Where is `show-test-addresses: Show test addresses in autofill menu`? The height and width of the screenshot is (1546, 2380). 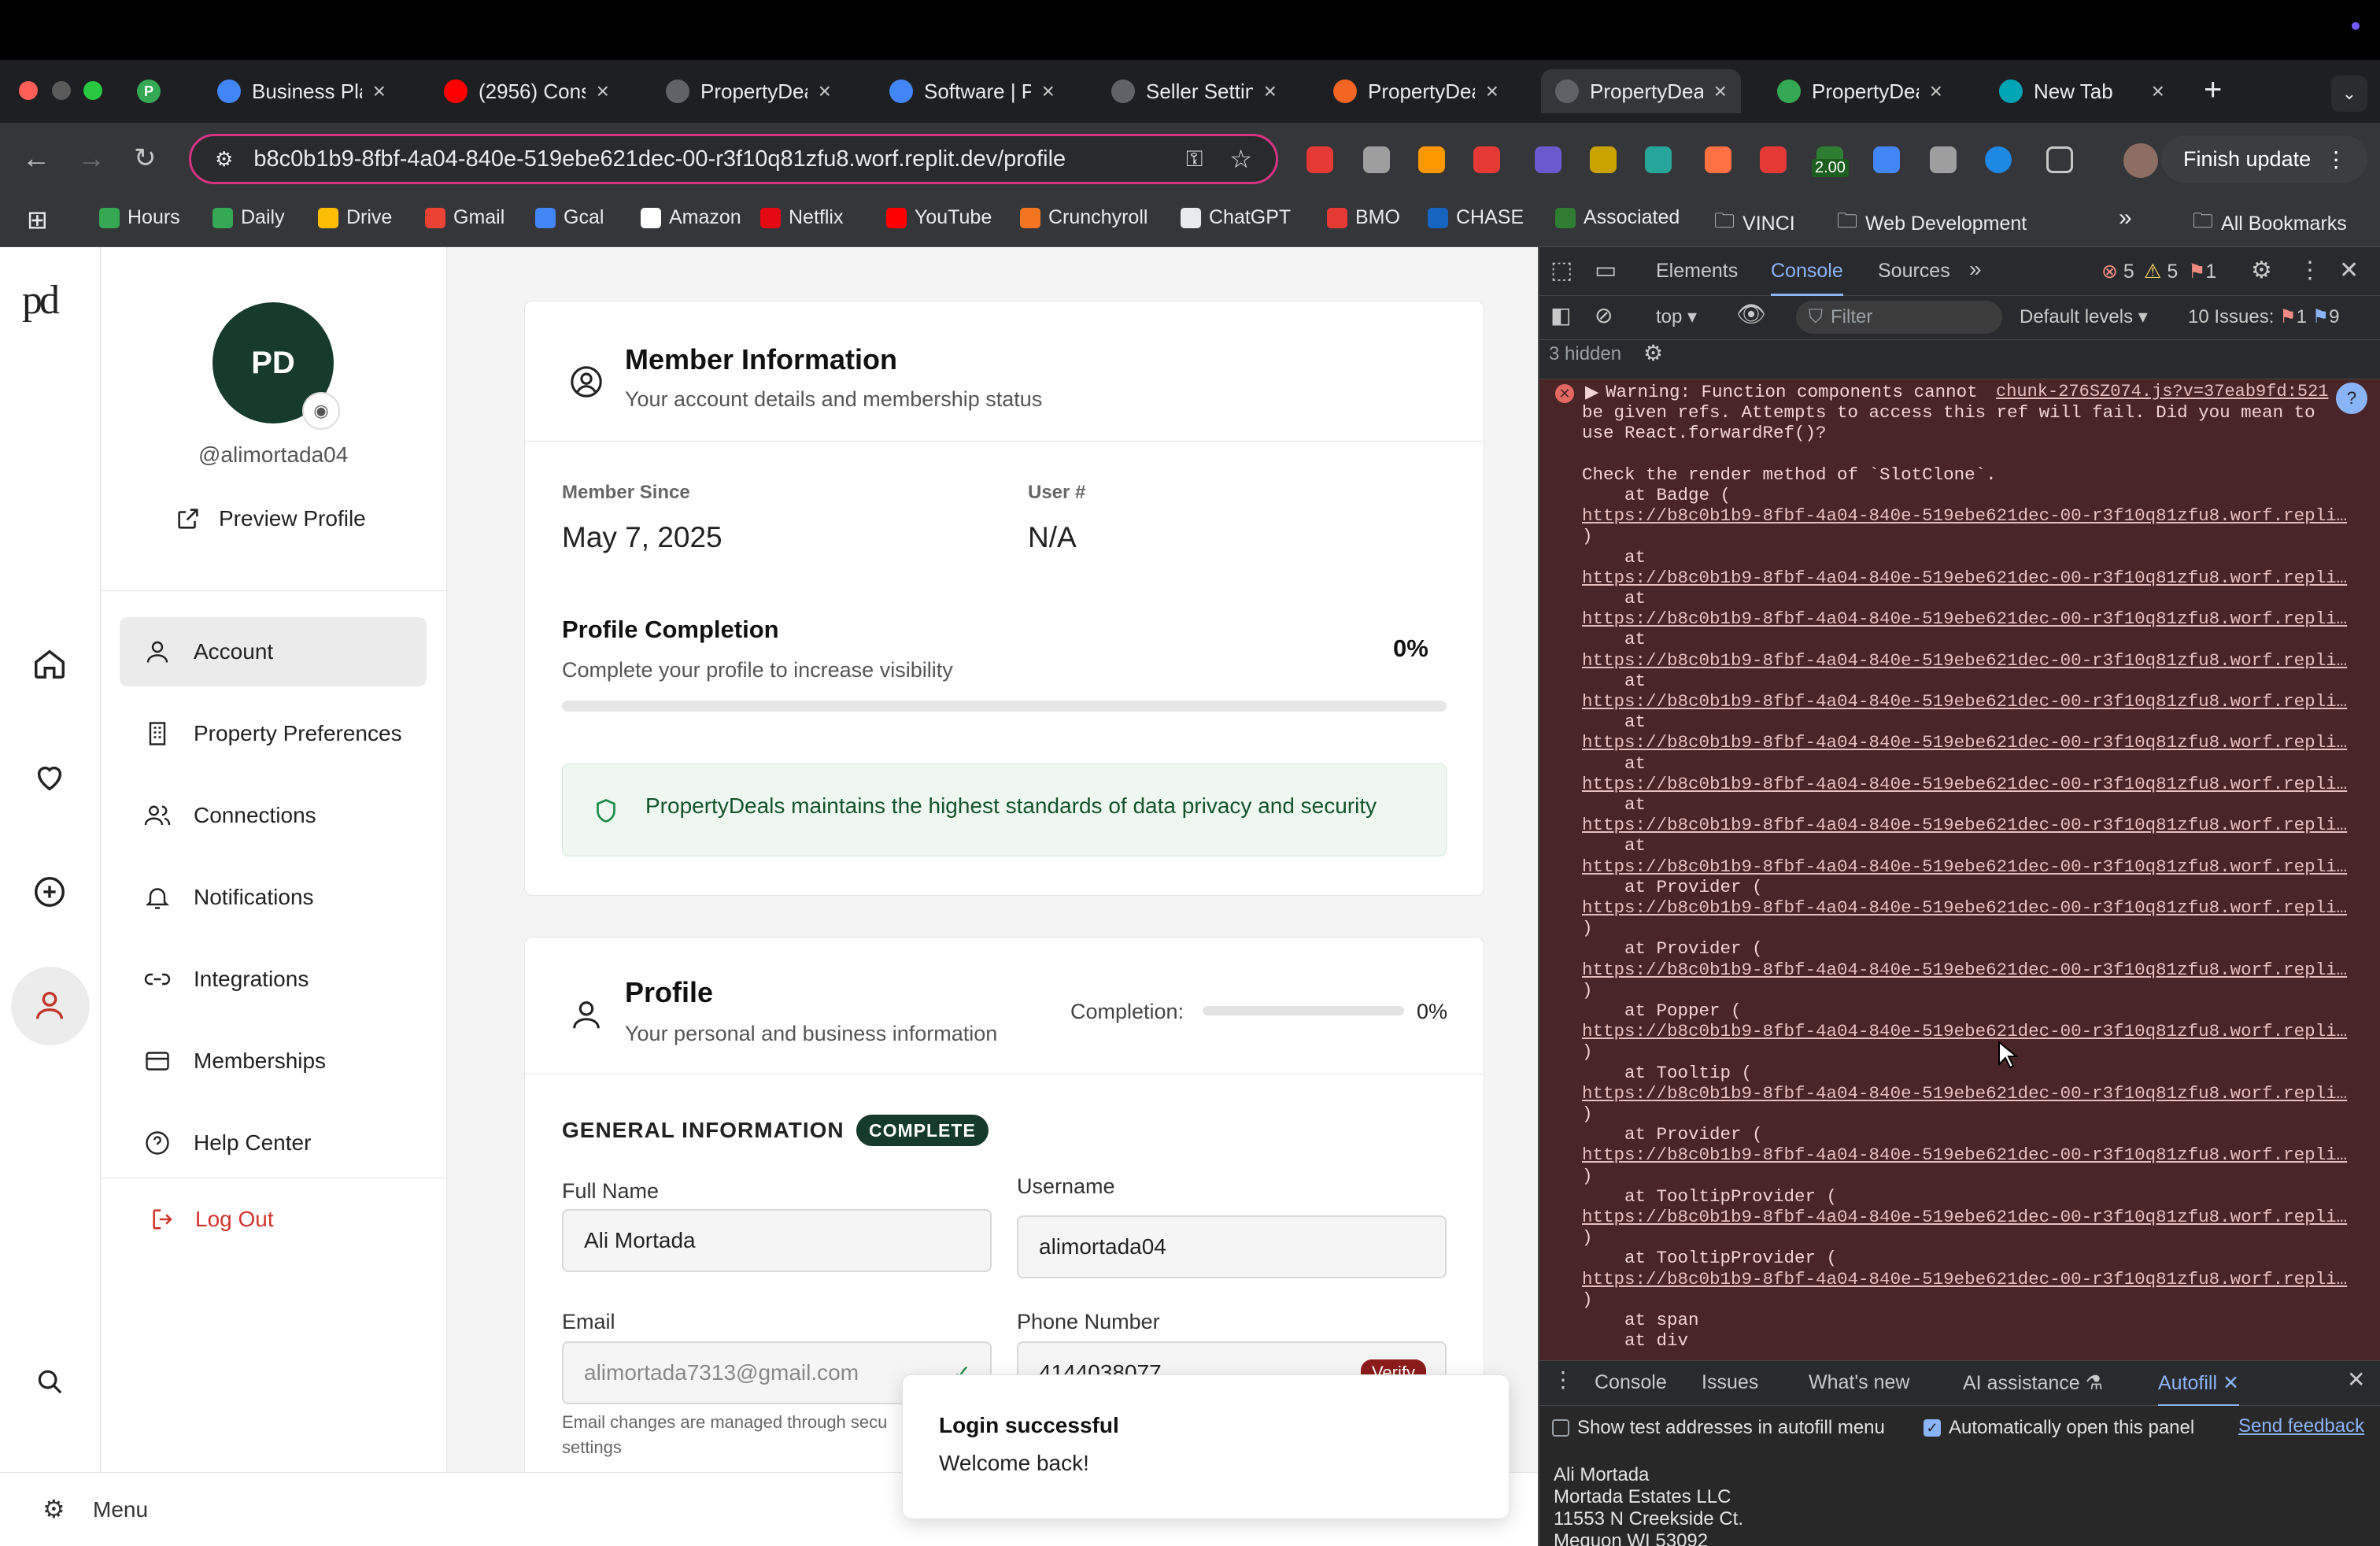 show-test-addresses: Show test addresses in autofill menu is located at coordinates (1718, 1428).